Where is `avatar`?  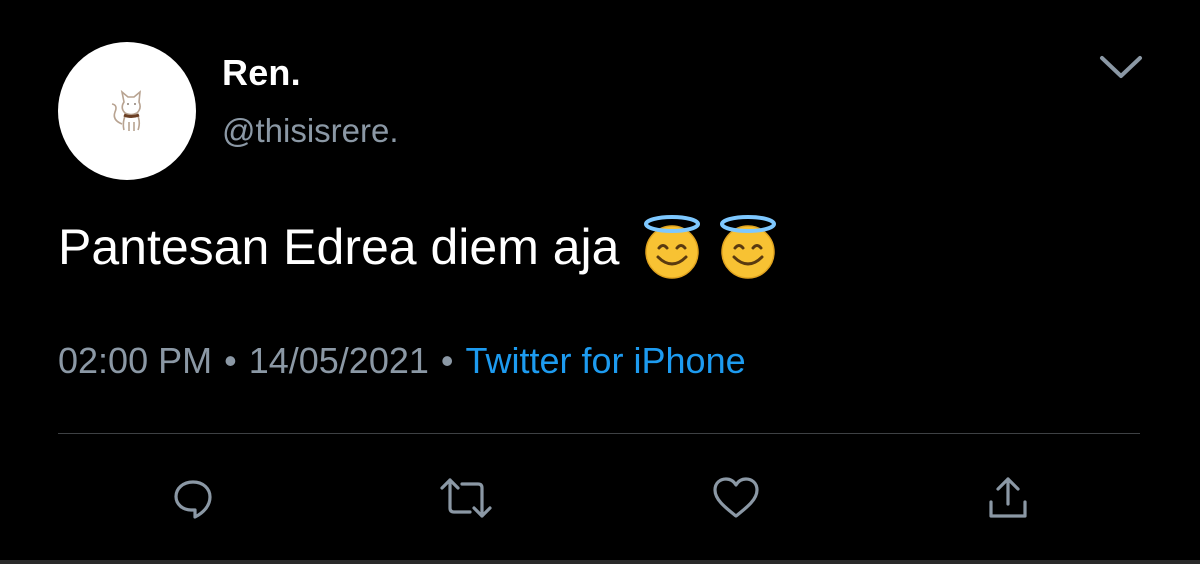 avatar is located at coordinates (127, 111).